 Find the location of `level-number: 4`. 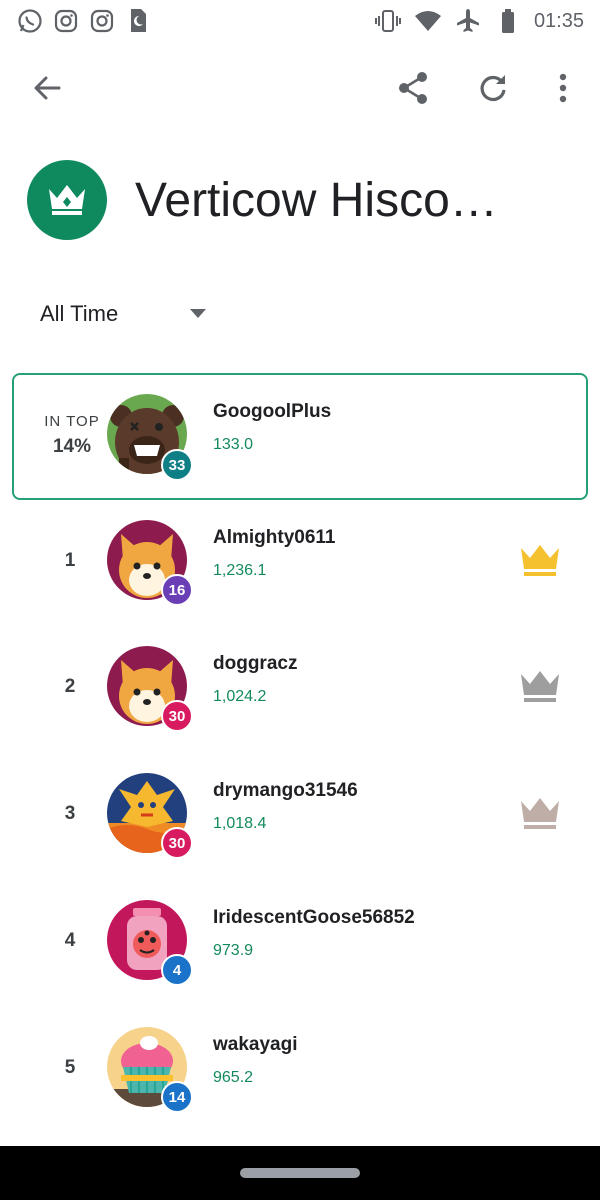

level-number: 4 is located at coordinates (177, 970).